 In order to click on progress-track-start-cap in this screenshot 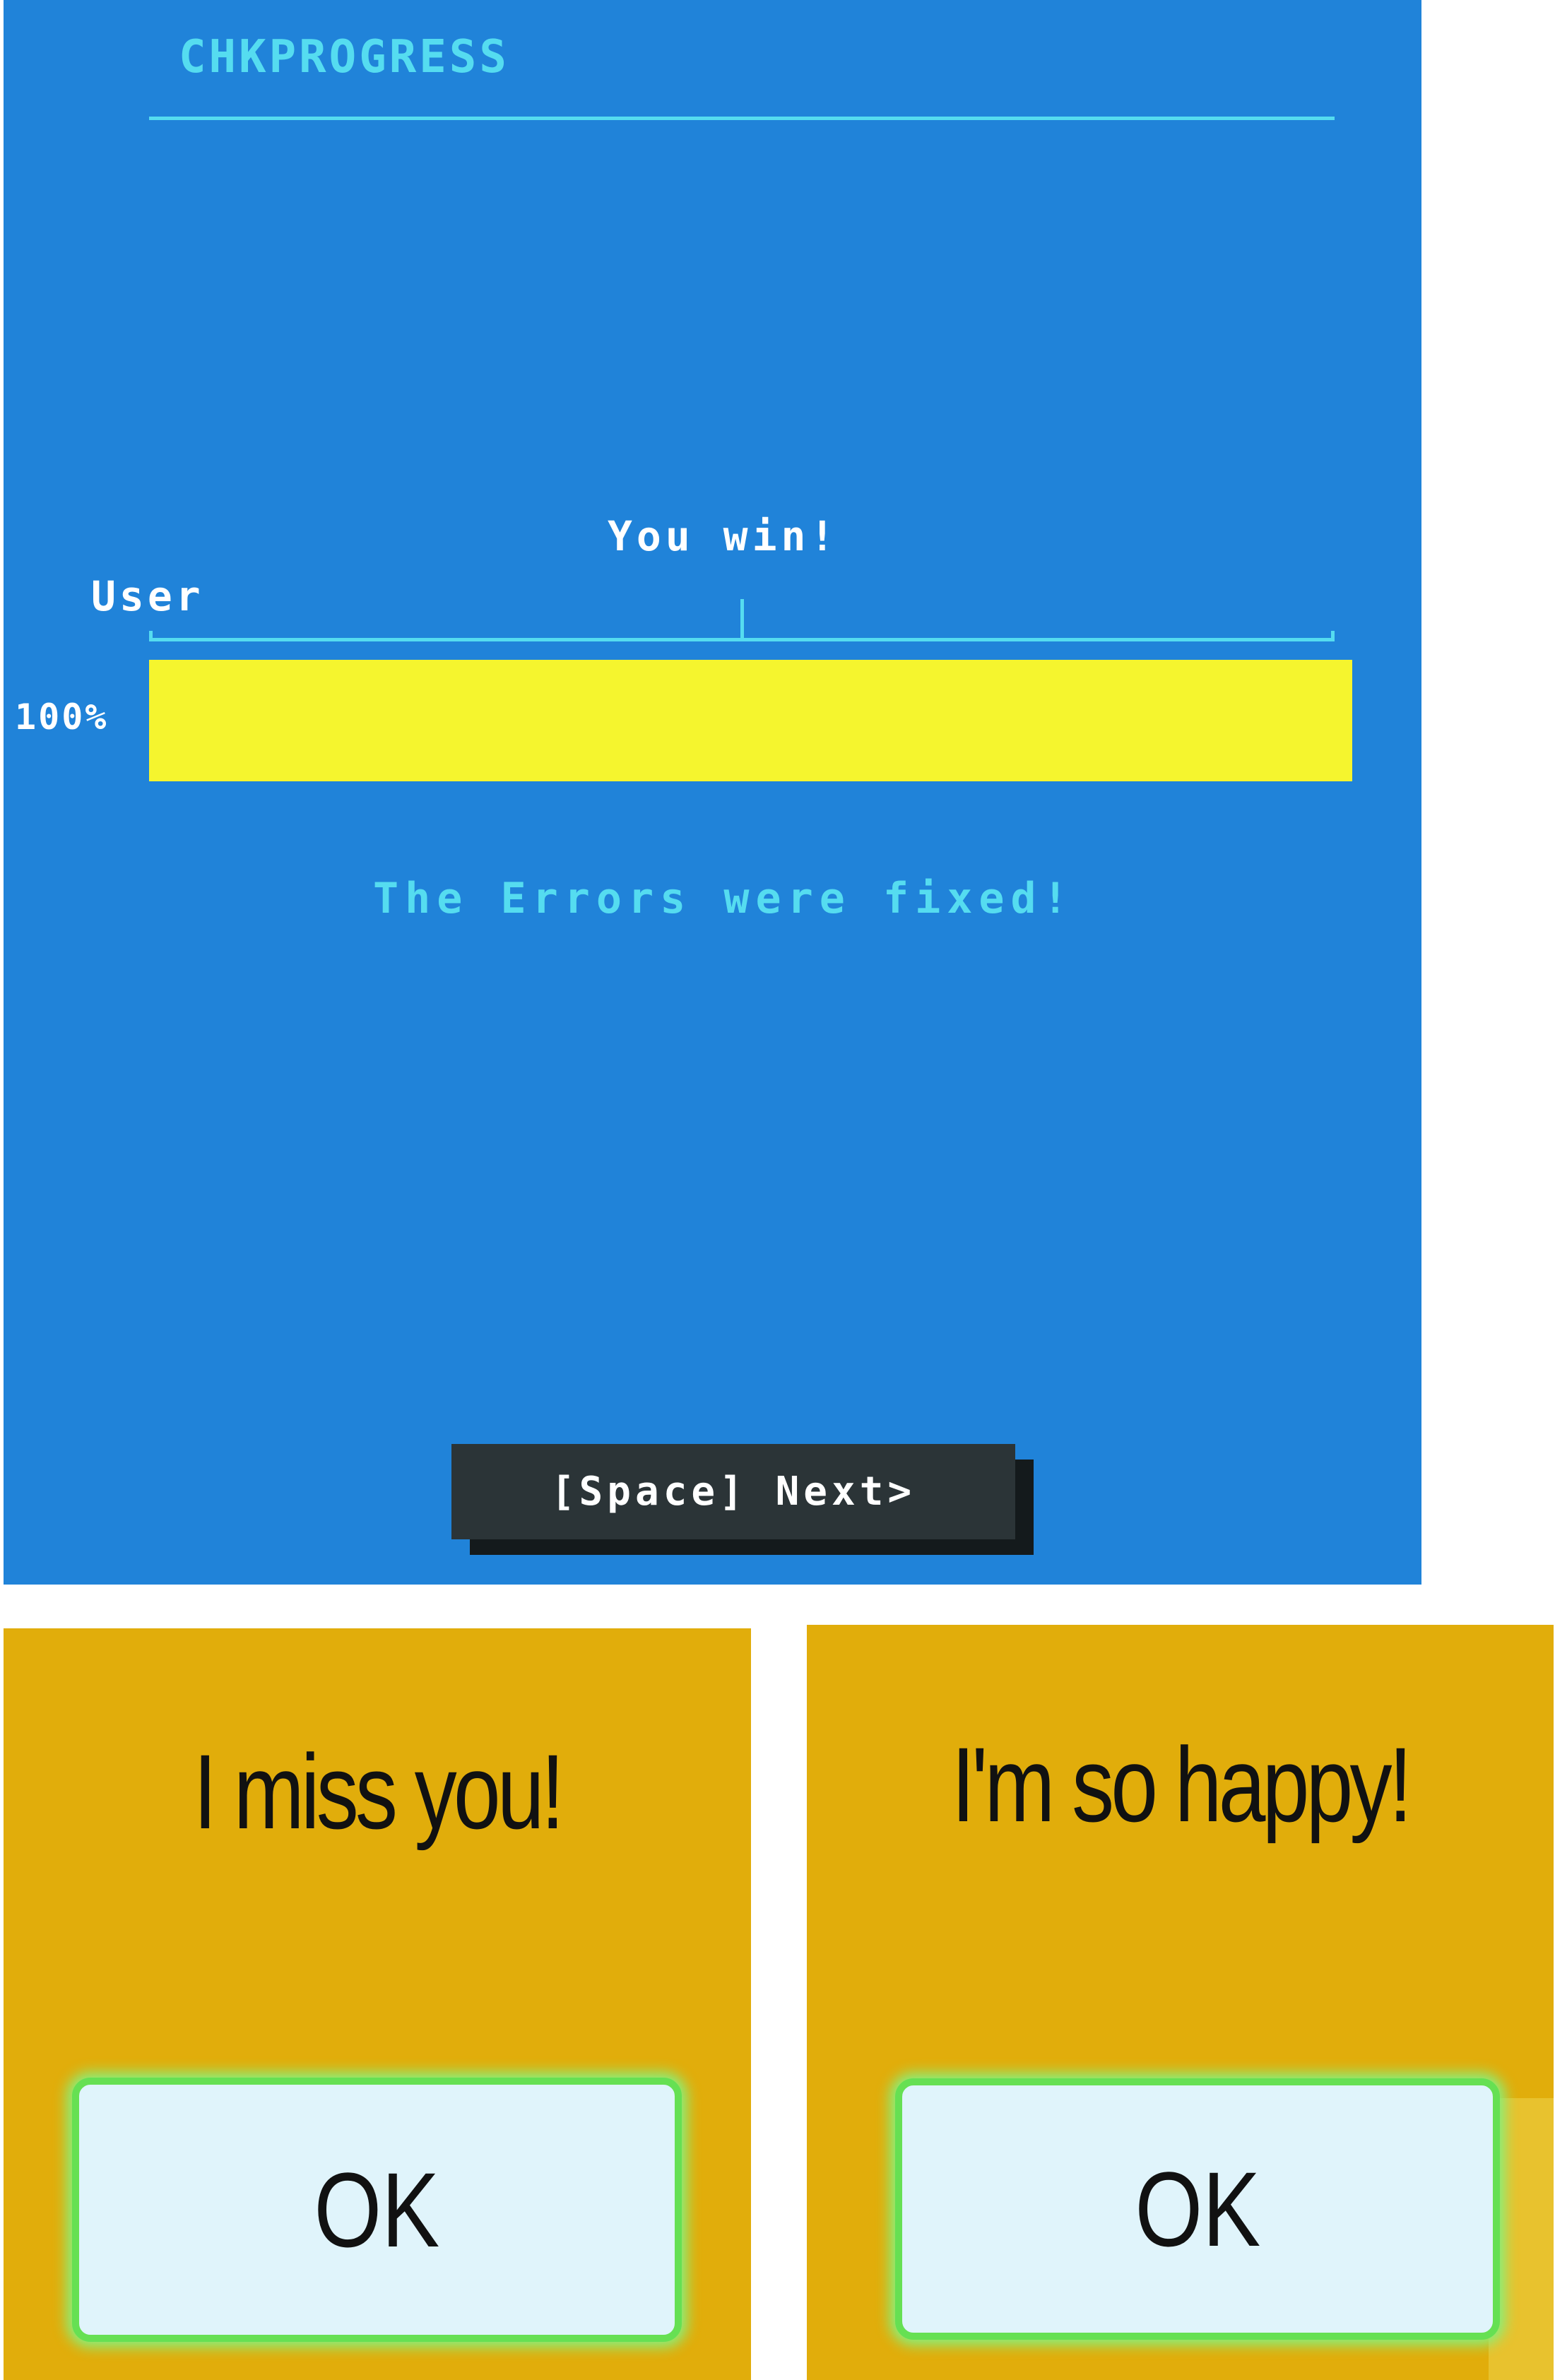, I will do `click(151, 636)`.